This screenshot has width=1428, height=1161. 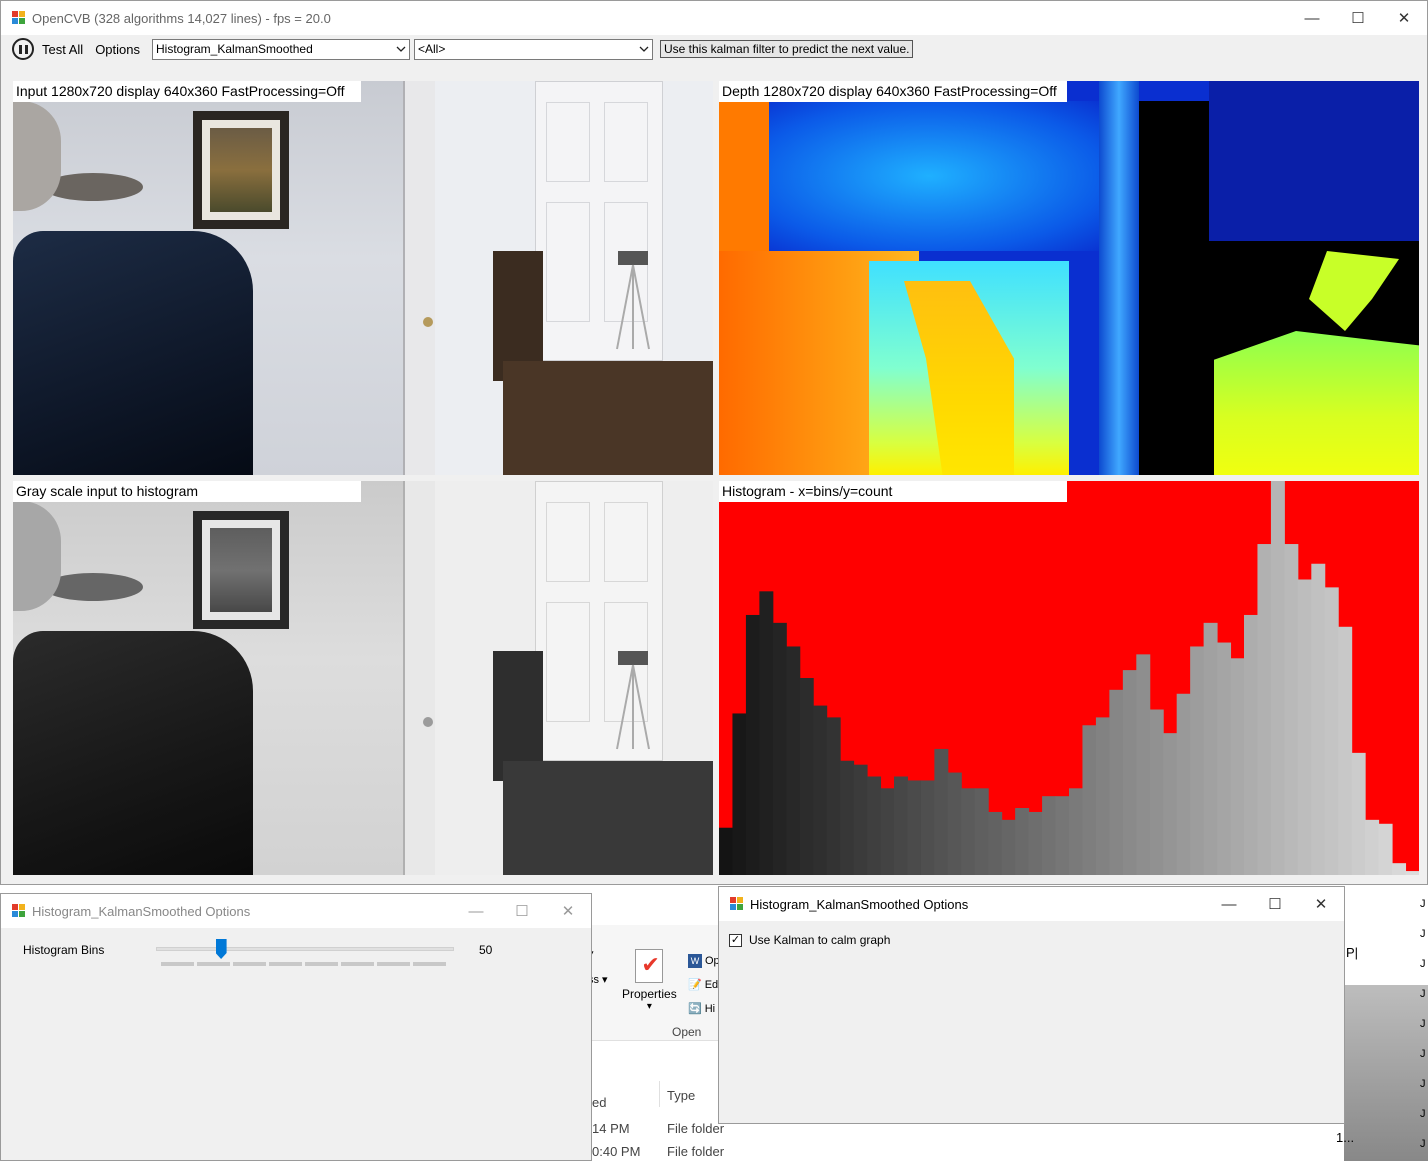 I want to click on kalman-checkbox-row: ✓ Use Kalman to calm graph, so click(x=809, y=940).